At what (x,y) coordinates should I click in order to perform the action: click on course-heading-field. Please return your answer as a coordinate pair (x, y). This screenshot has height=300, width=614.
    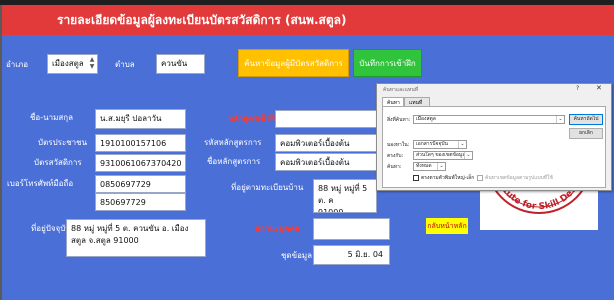
    Looking at the image, I should click on (326, 119).